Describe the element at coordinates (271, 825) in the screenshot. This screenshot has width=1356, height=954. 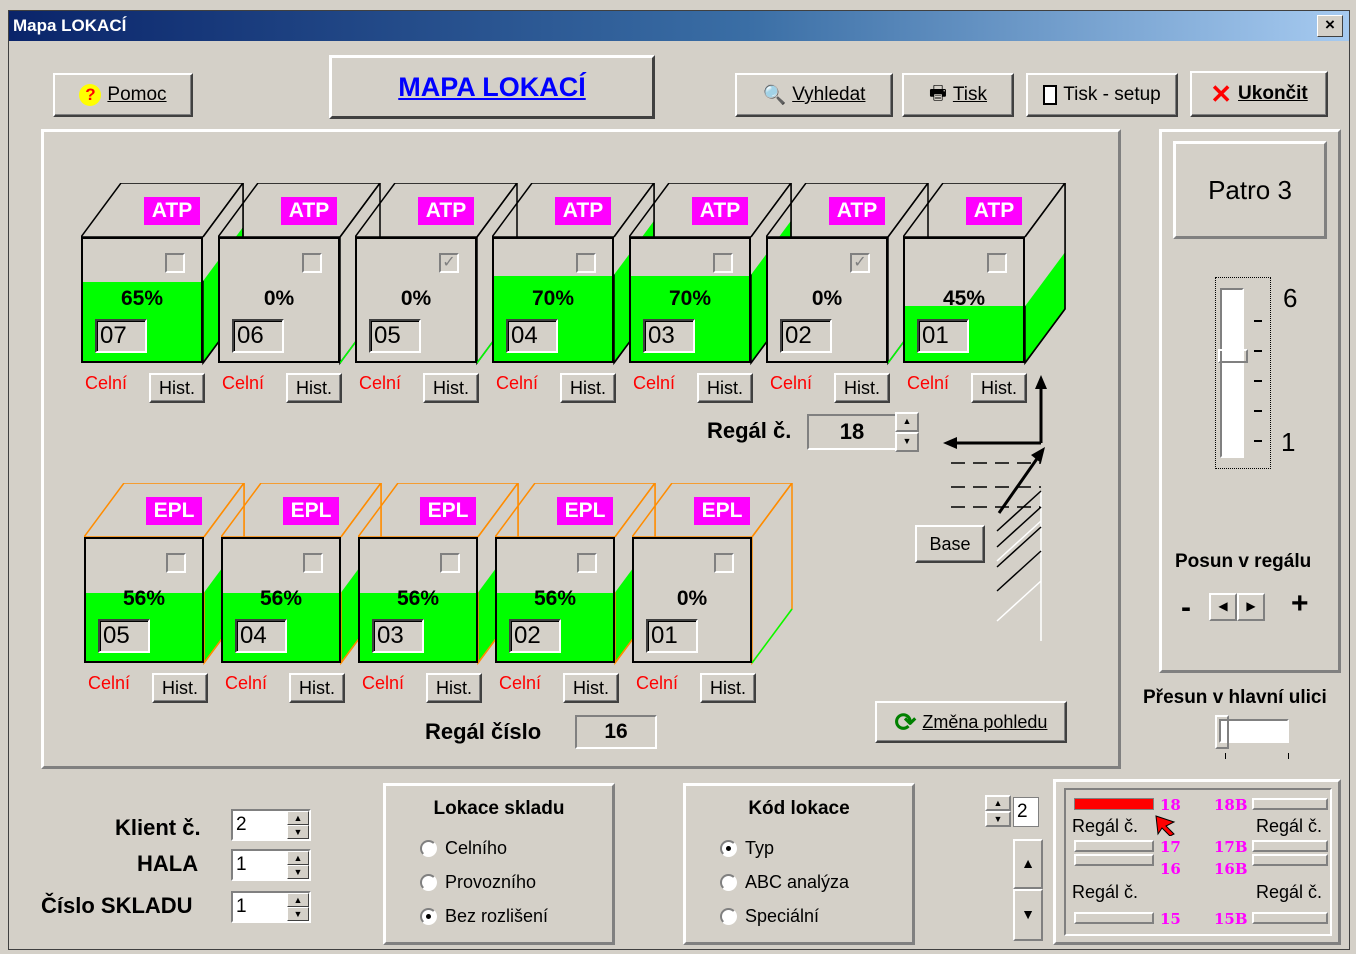
I see `client-spinner: 2 ▲ ▼` at that location.